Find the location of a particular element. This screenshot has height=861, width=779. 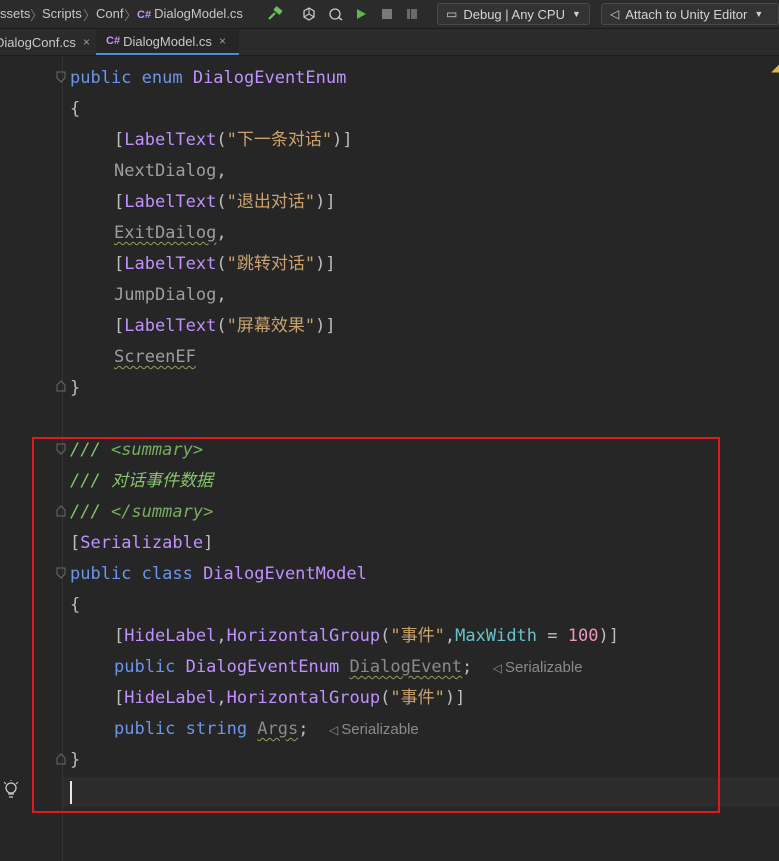

unity-debug-icon is located at coordinates (309, 14).